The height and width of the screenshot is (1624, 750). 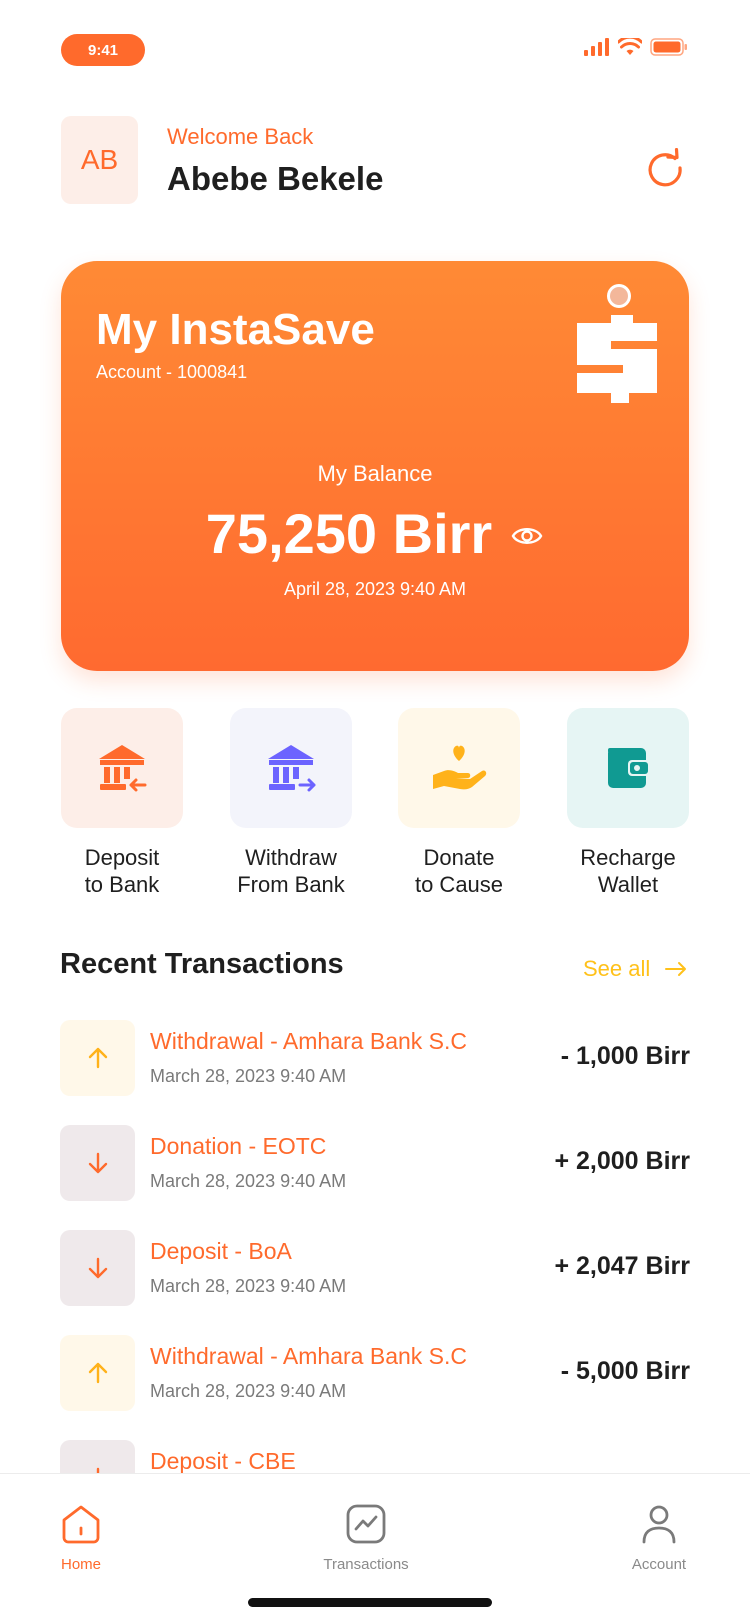 I want to click on refresh-icon, so click(x=665, y=167).